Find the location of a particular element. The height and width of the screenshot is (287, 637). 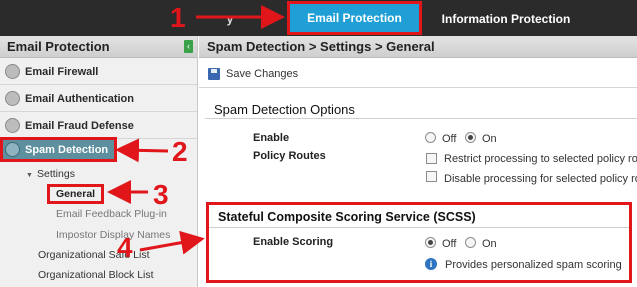

breadcrumb: Spam Detection > Settings > General is located at coordinates (418, 47).